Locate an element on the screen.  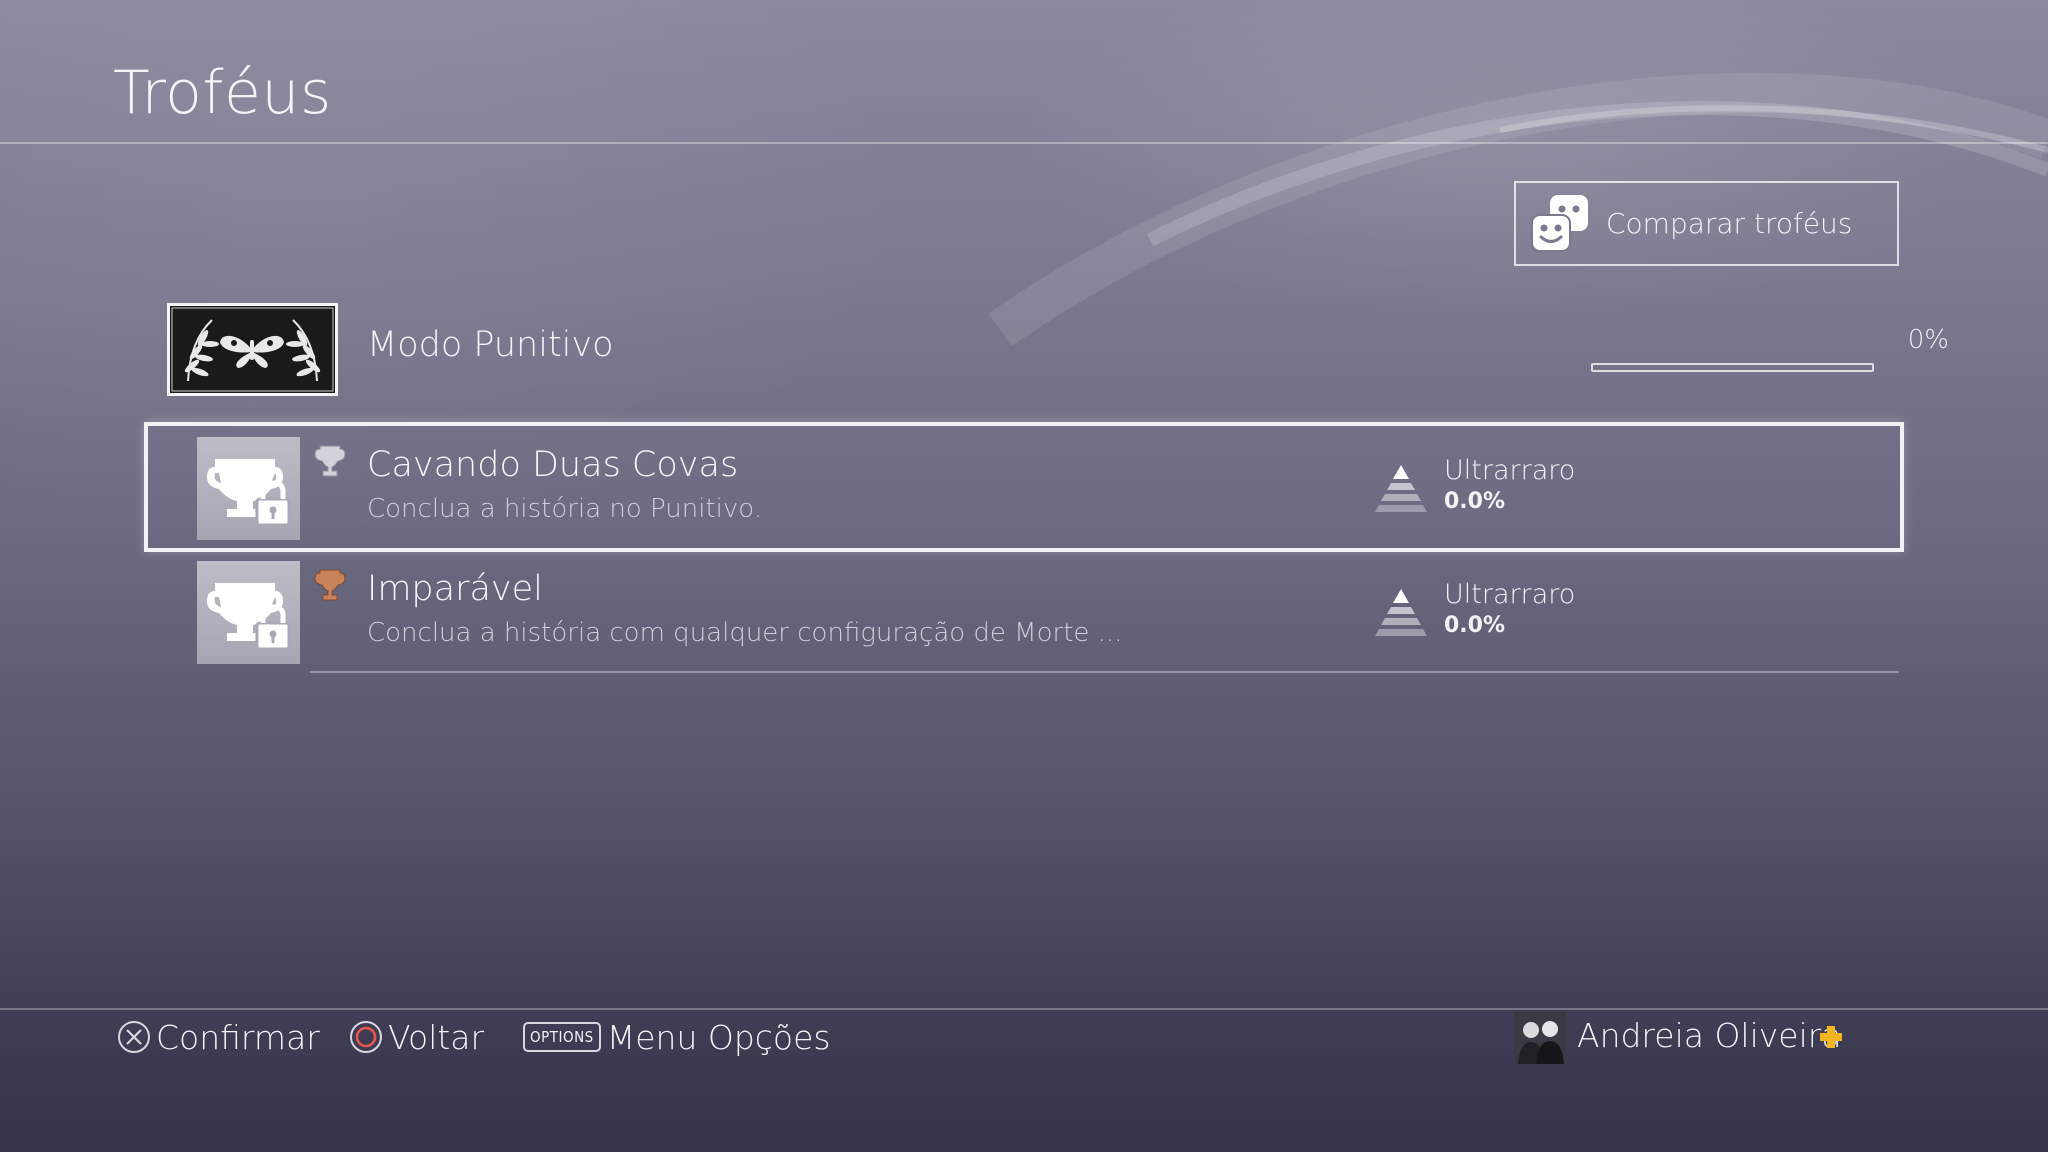
cross-button-icon is located at coordinates (134, 1037).